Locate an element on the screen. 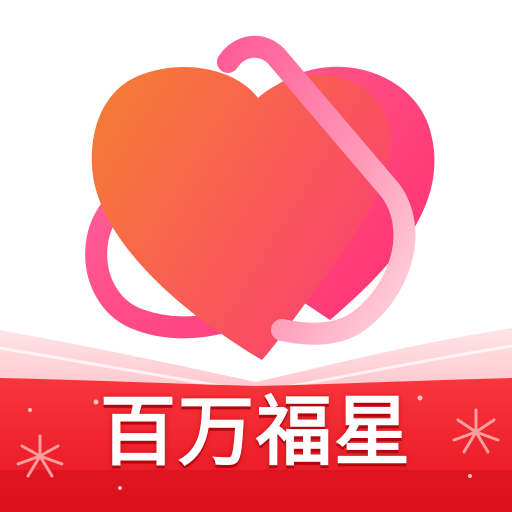  red-banner-bottom-band is located at coordinates (256, 491).